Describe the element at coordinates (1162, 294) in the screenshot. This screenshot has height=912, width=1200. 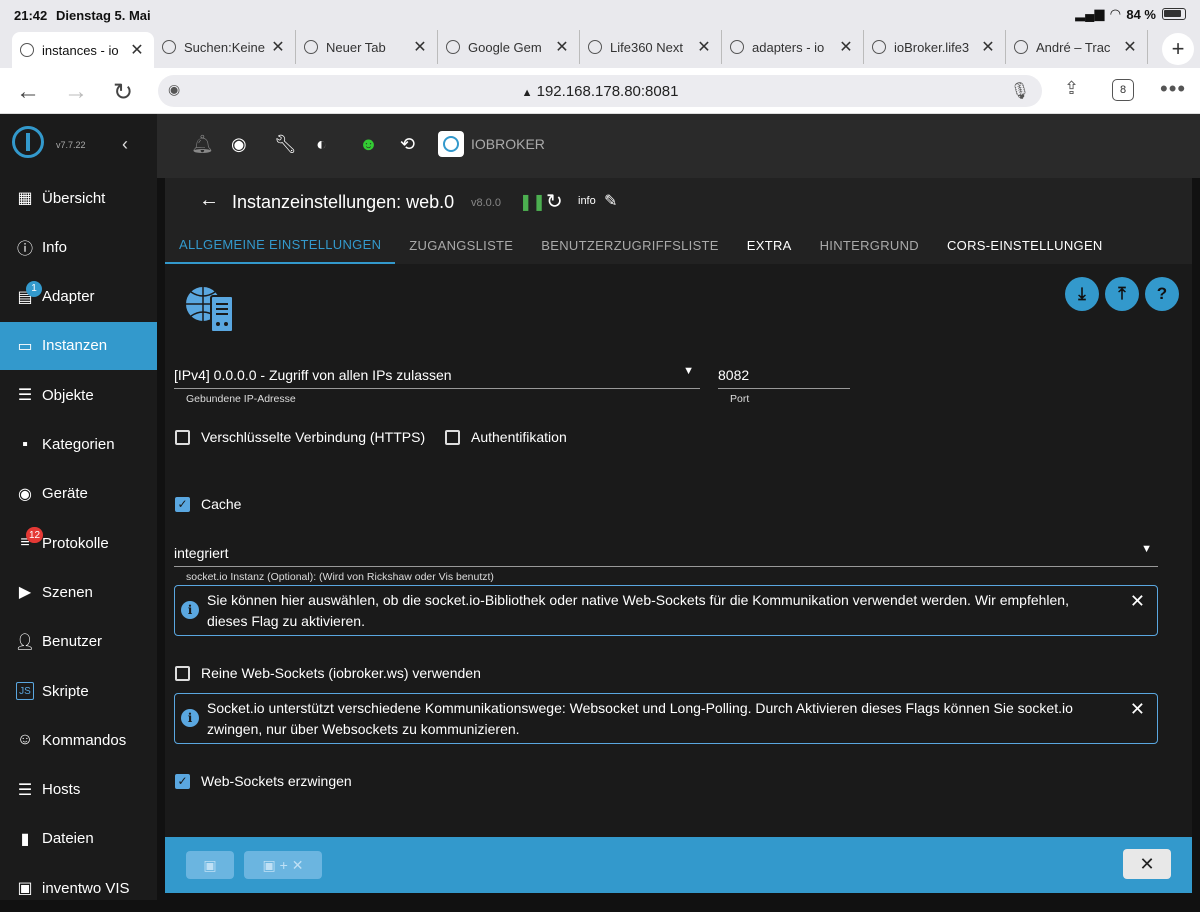
I see `help-icon: ?` at that location.